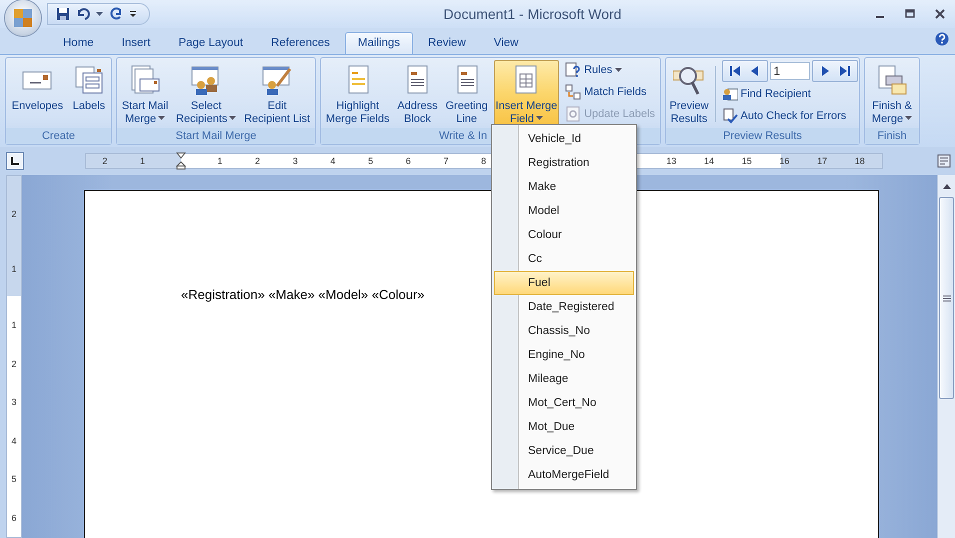 The height and width of the screenshot is (538, 955). Describe the element at coordinates (277, 80) in the screenshot. I see `edit-list-icon` at that location.